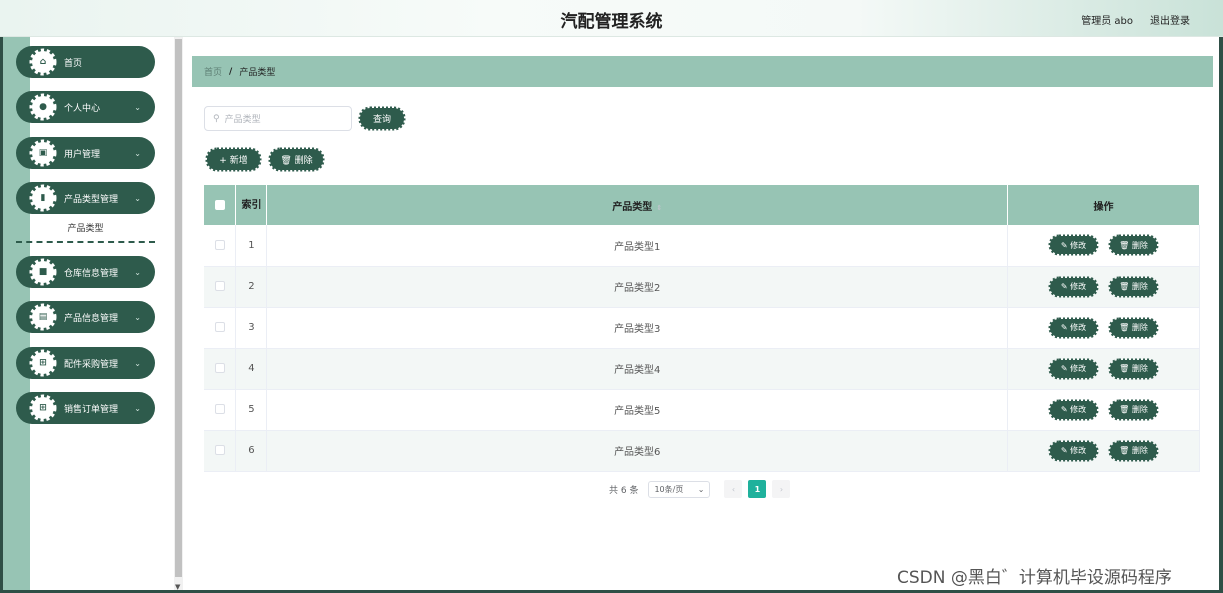 Image resolution: width=1223 pixels, height=593 pixels. Describe the element at coordinates (85, 62) in the screenshot. I see `sidebar-item-1: ⌂ 首页` at that location.